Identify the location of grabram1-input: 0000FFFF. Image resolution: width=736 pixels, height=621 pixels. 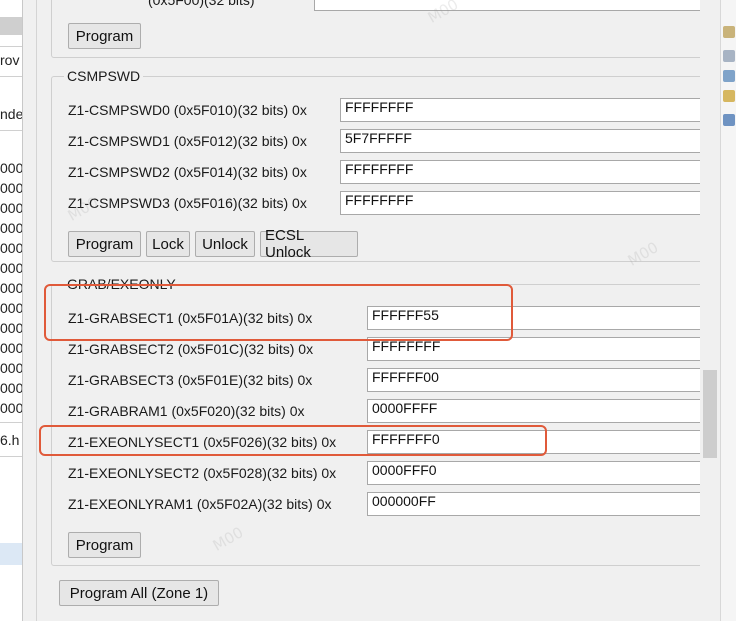
(543, 411).